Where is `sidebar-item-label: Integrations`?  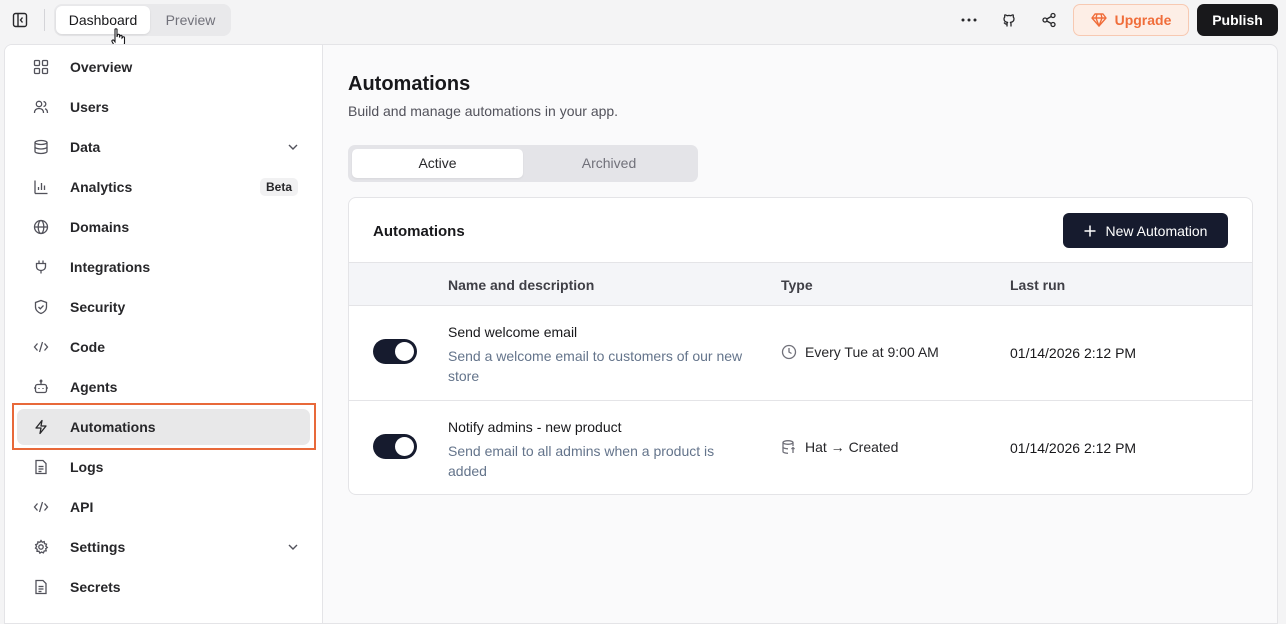 sidebar-item-label: Integrations is located at coordinates (110, 267).